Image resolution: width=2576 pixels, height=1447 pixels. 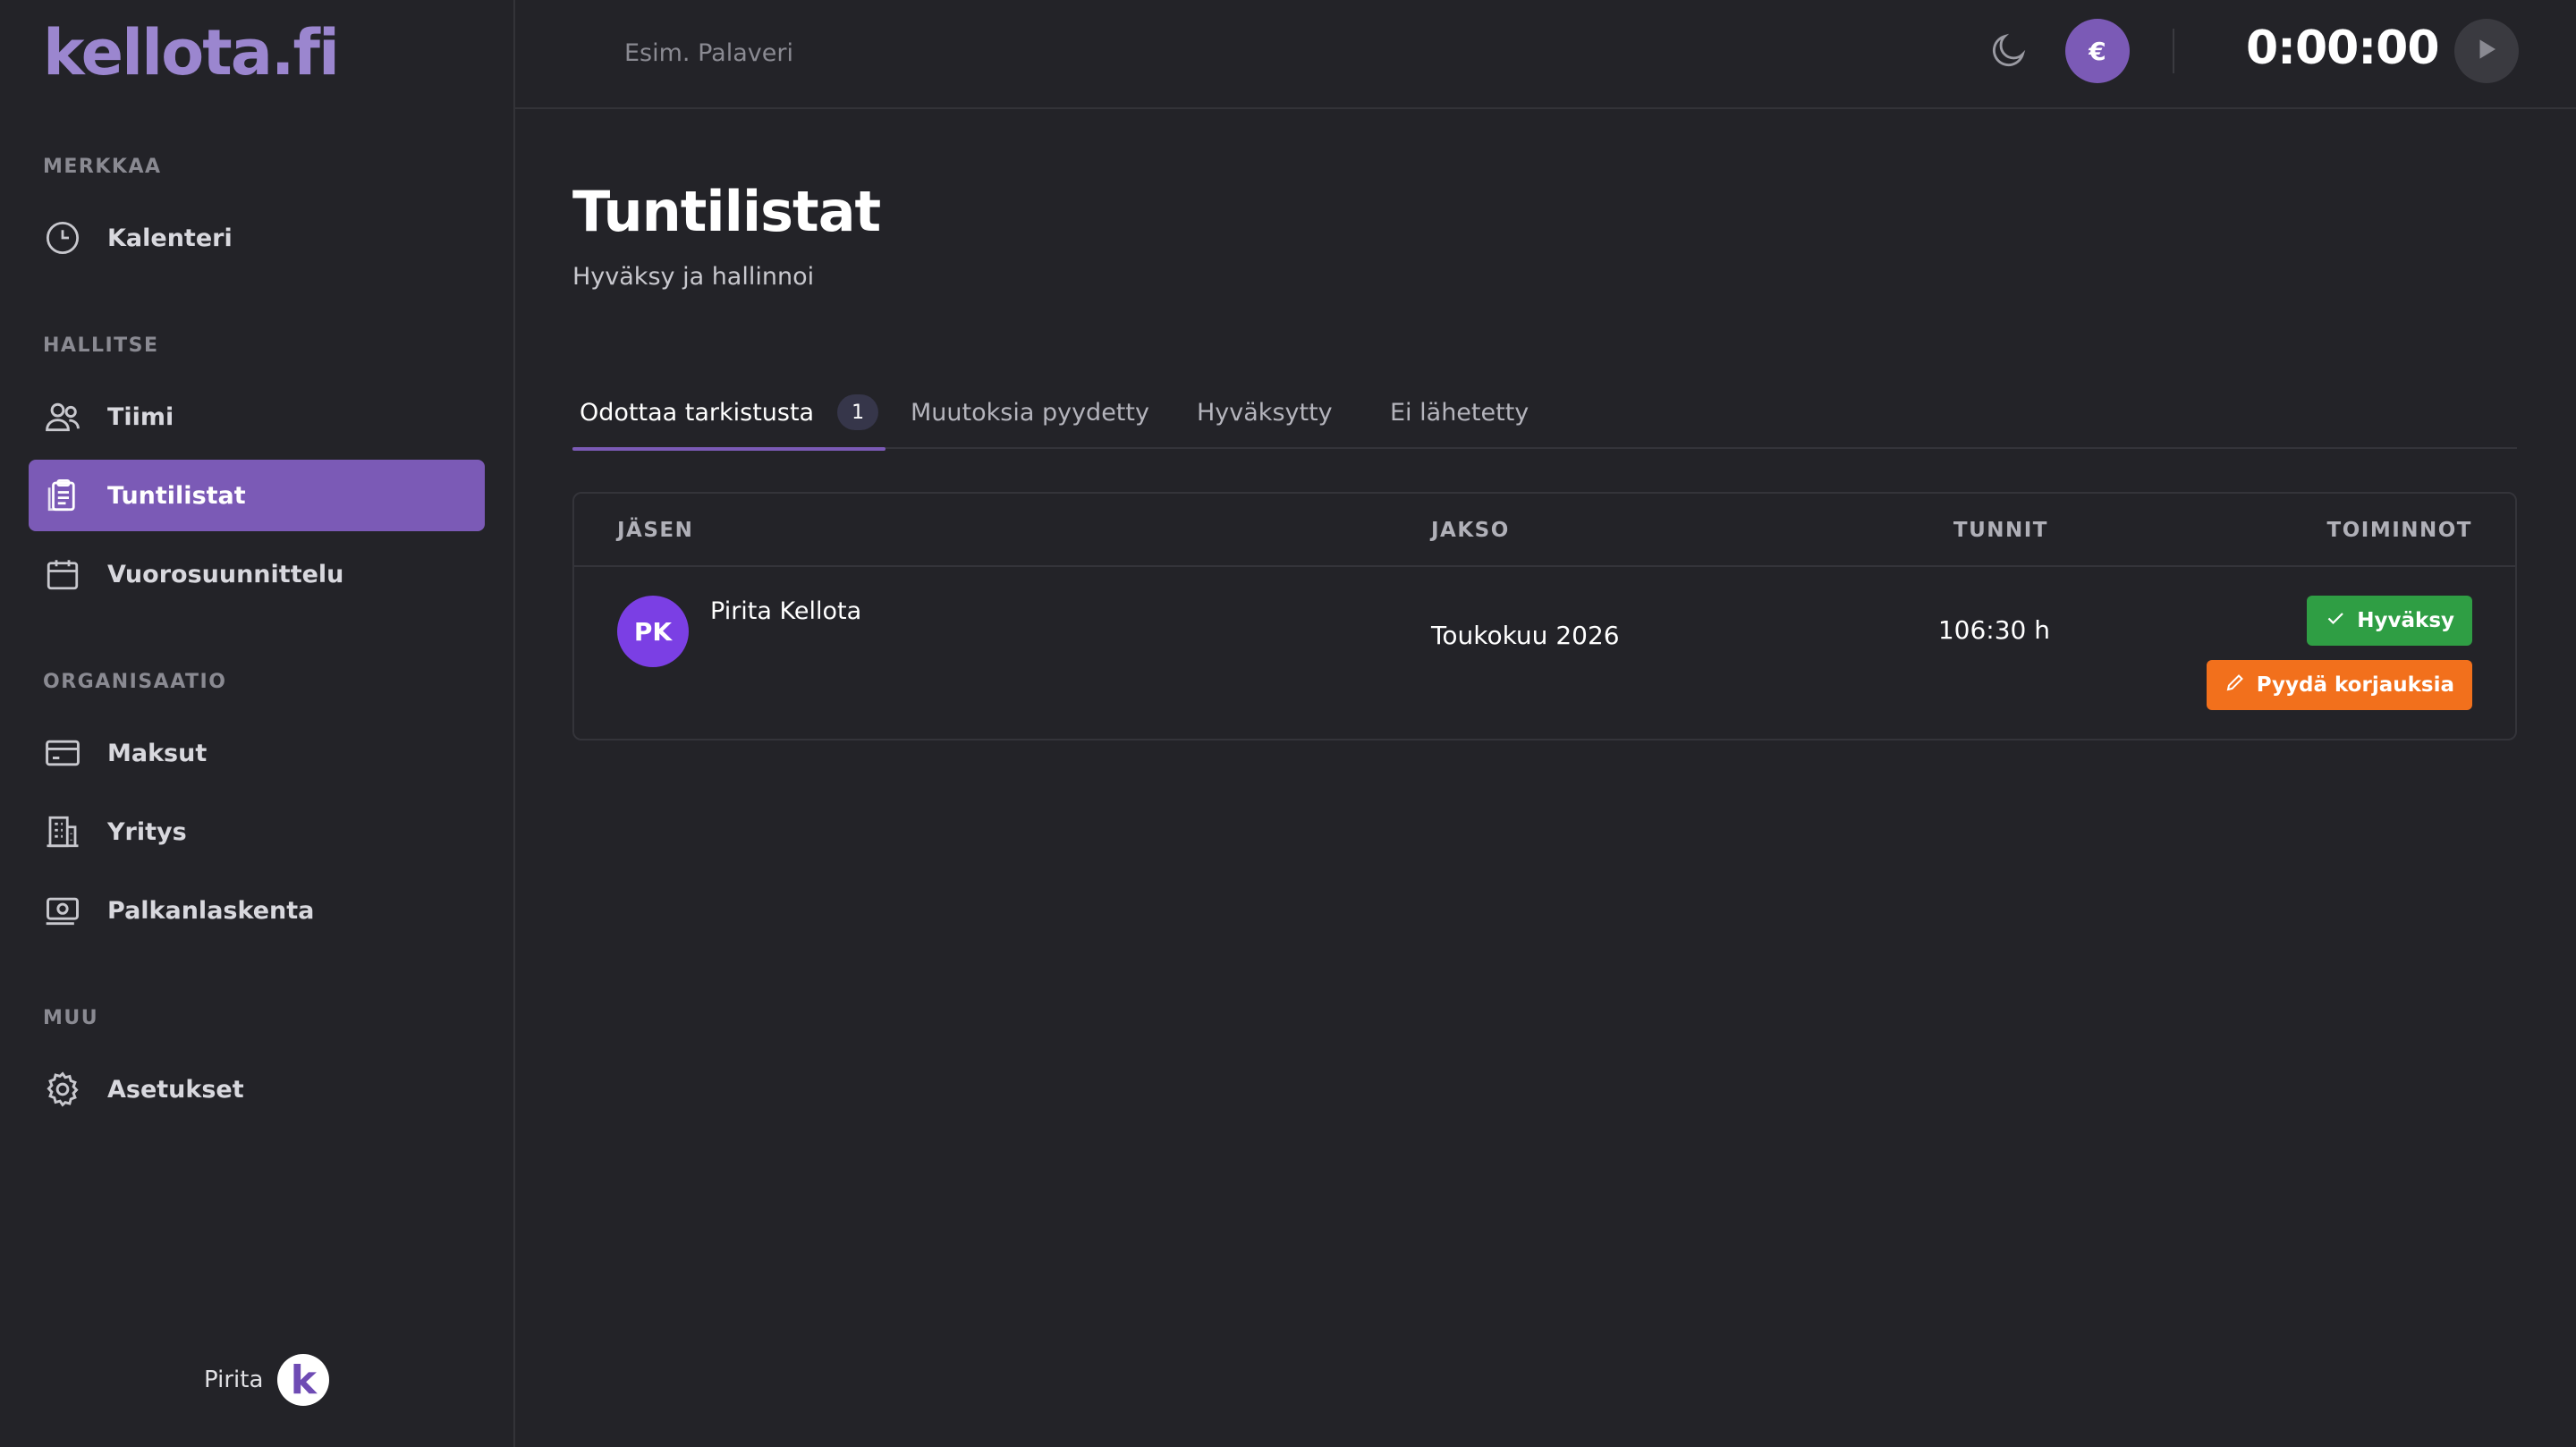 I want to click on sidebar-item-palkanlaskenta: Palkanlaskenta, so click(x=257, y=910).